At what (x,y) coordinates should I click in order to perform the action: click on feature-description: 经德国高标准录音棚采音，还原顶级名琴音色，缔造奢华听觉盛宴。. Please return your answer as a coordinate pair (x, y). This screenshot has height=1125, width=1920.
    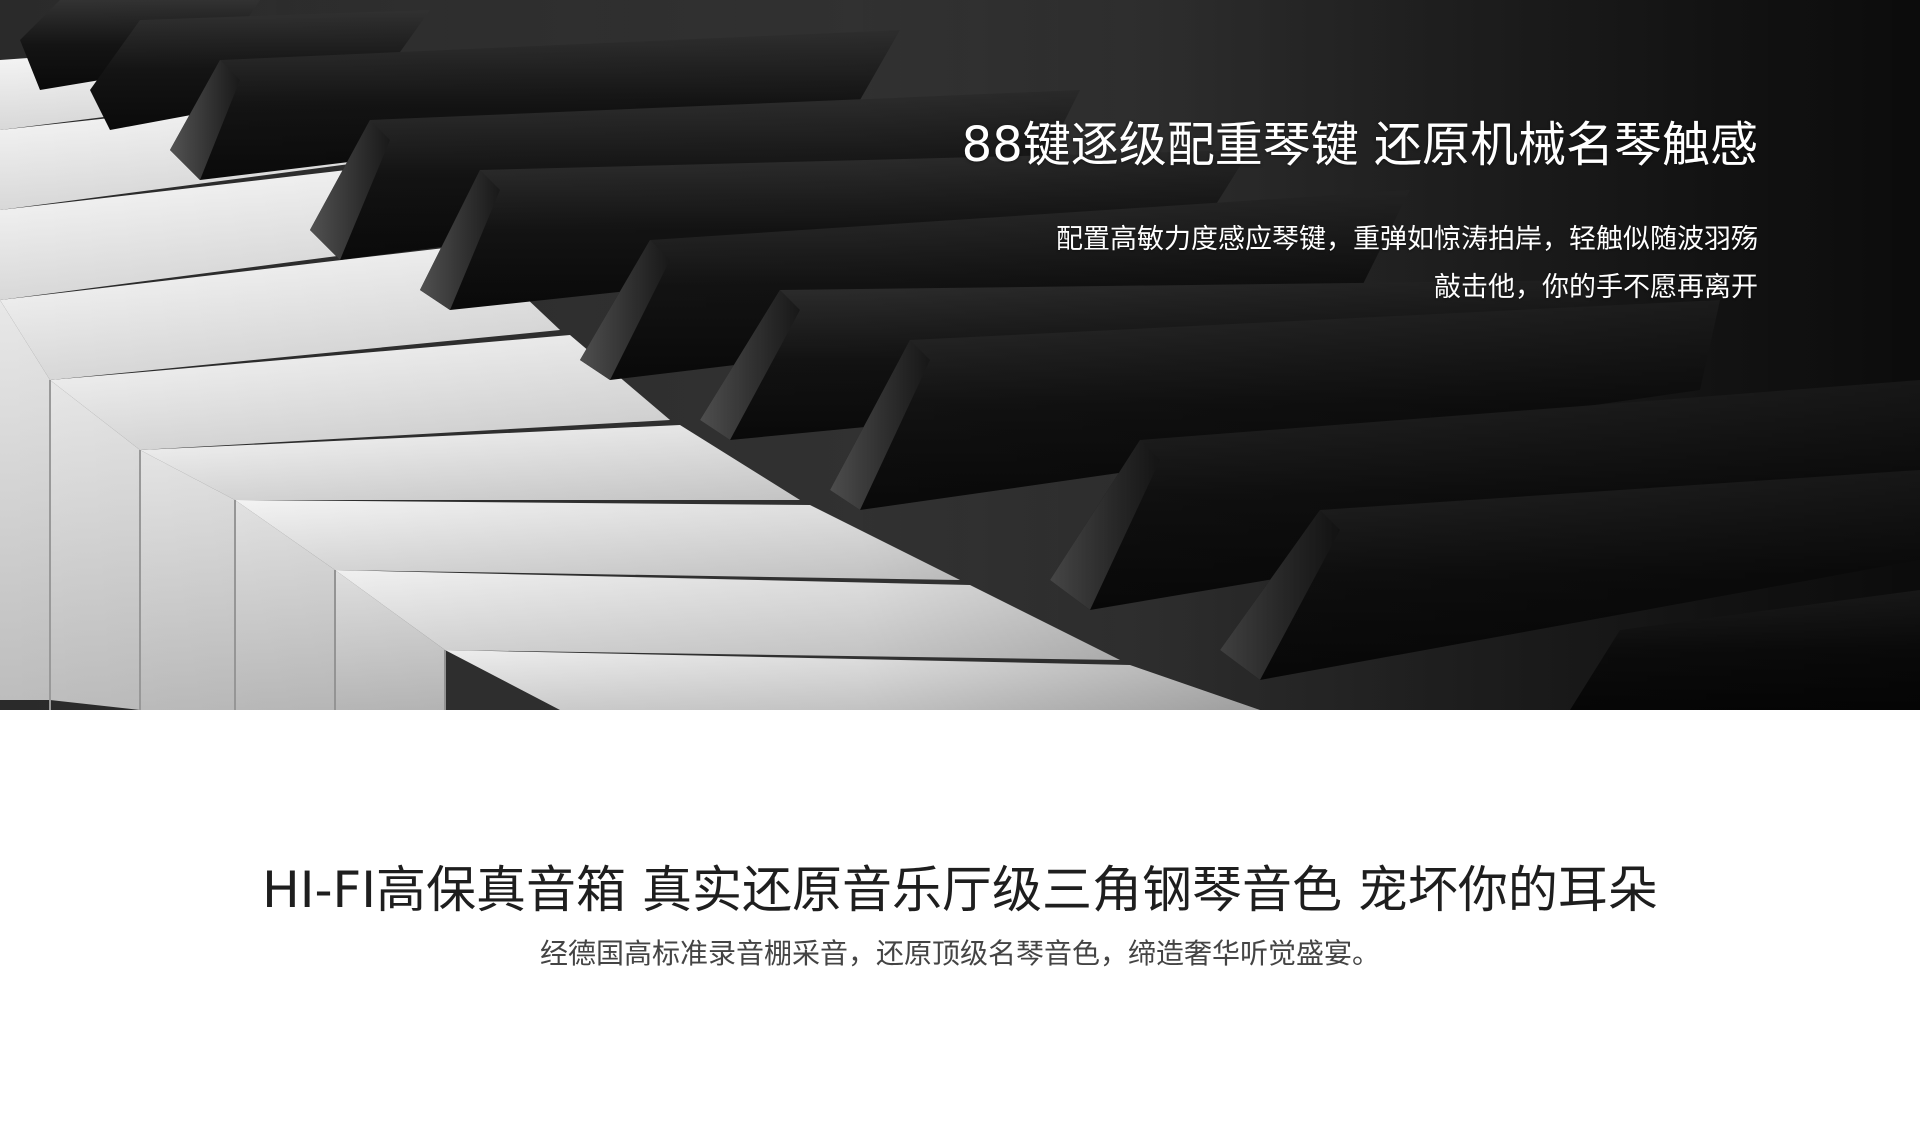
    Looking at the image, I should click on (959, 953).